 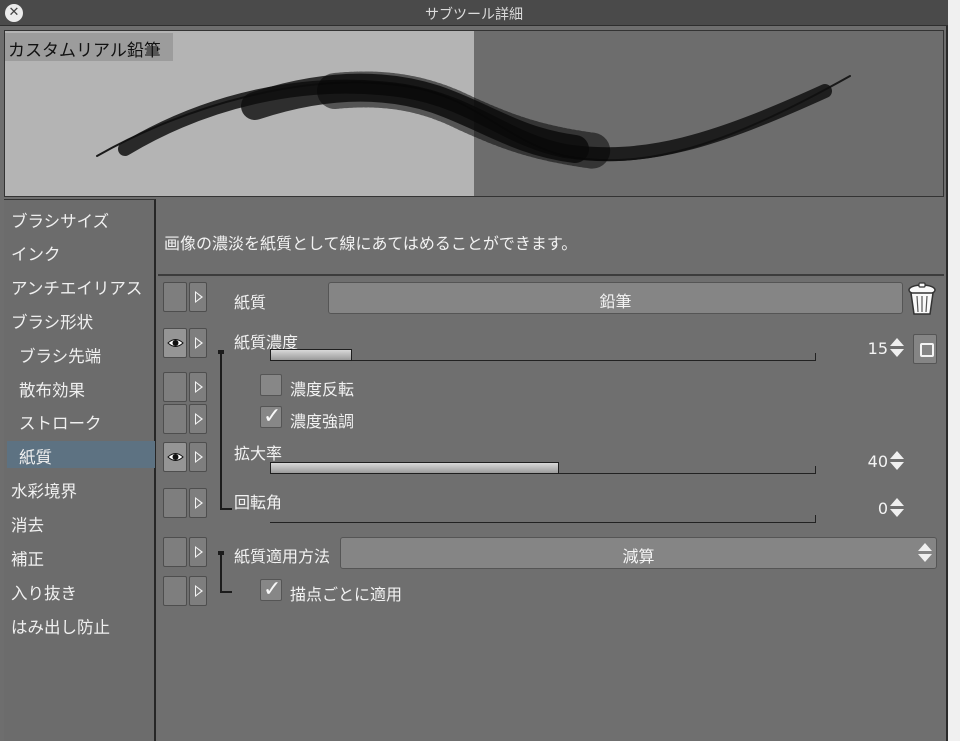 What do you see at coordinates (543, 353) in the screenshot?
I see `density-slider` at bounding box center [543, 353].